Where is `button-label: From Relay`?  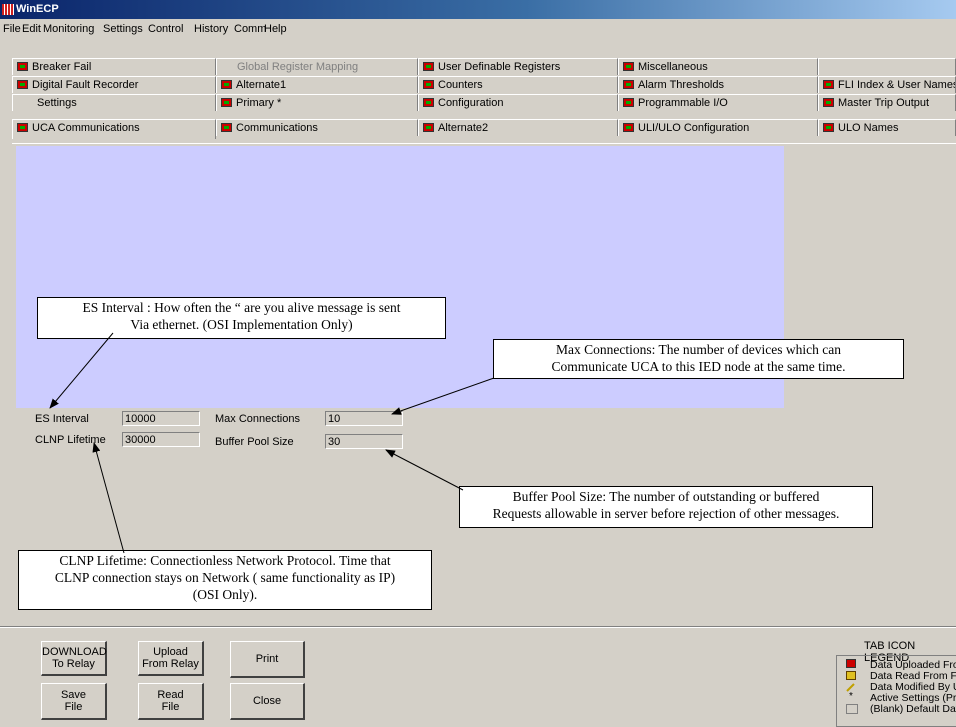
button-label: From Relay is located at coordinates (170, 664).